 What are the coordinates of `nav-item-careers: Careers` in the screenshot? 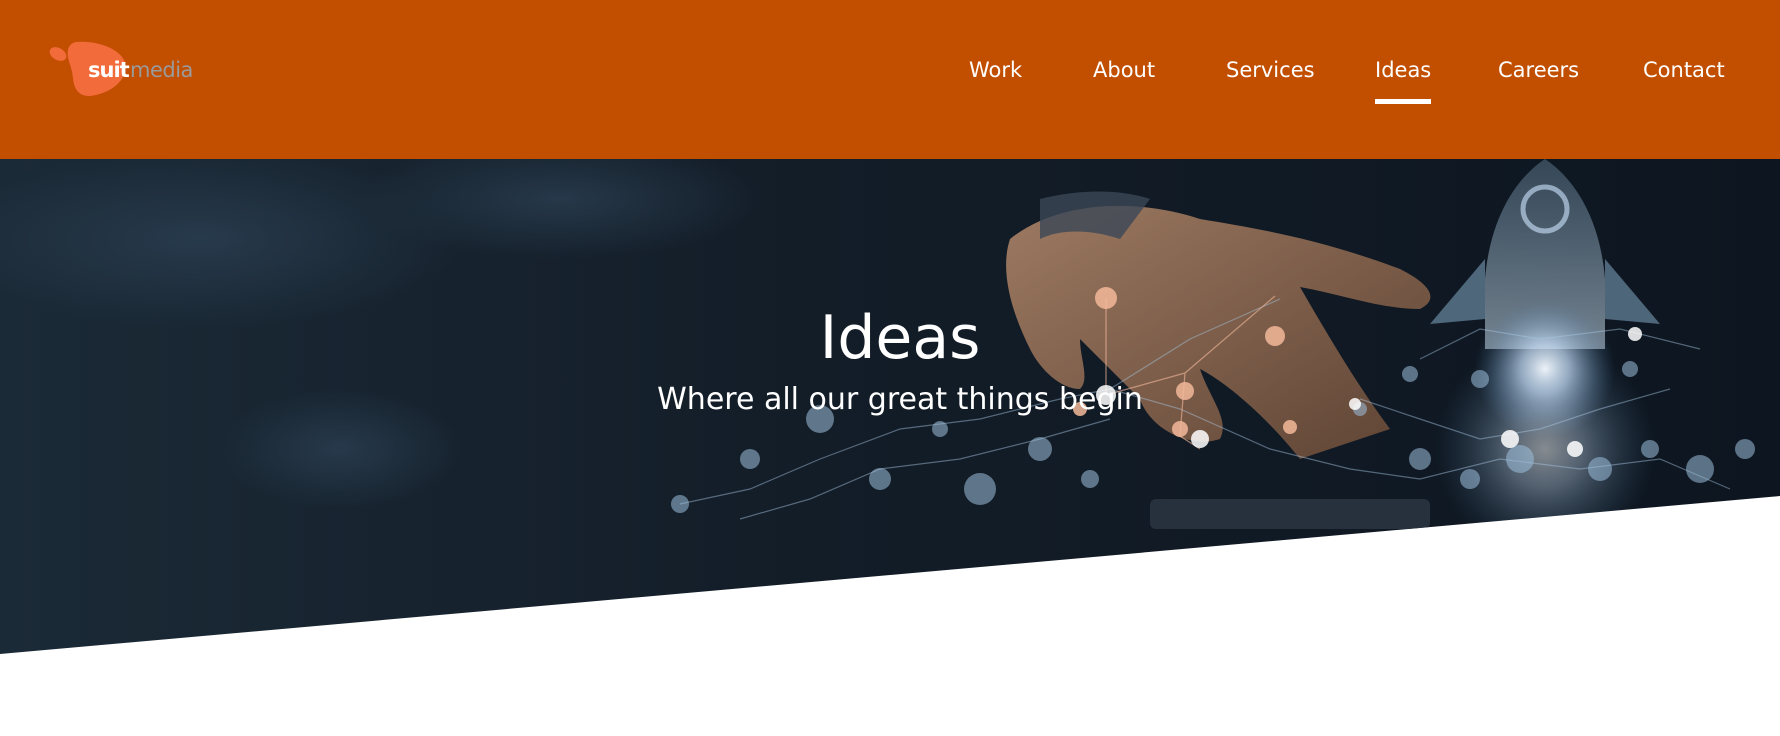 It's located at (1538, 70).